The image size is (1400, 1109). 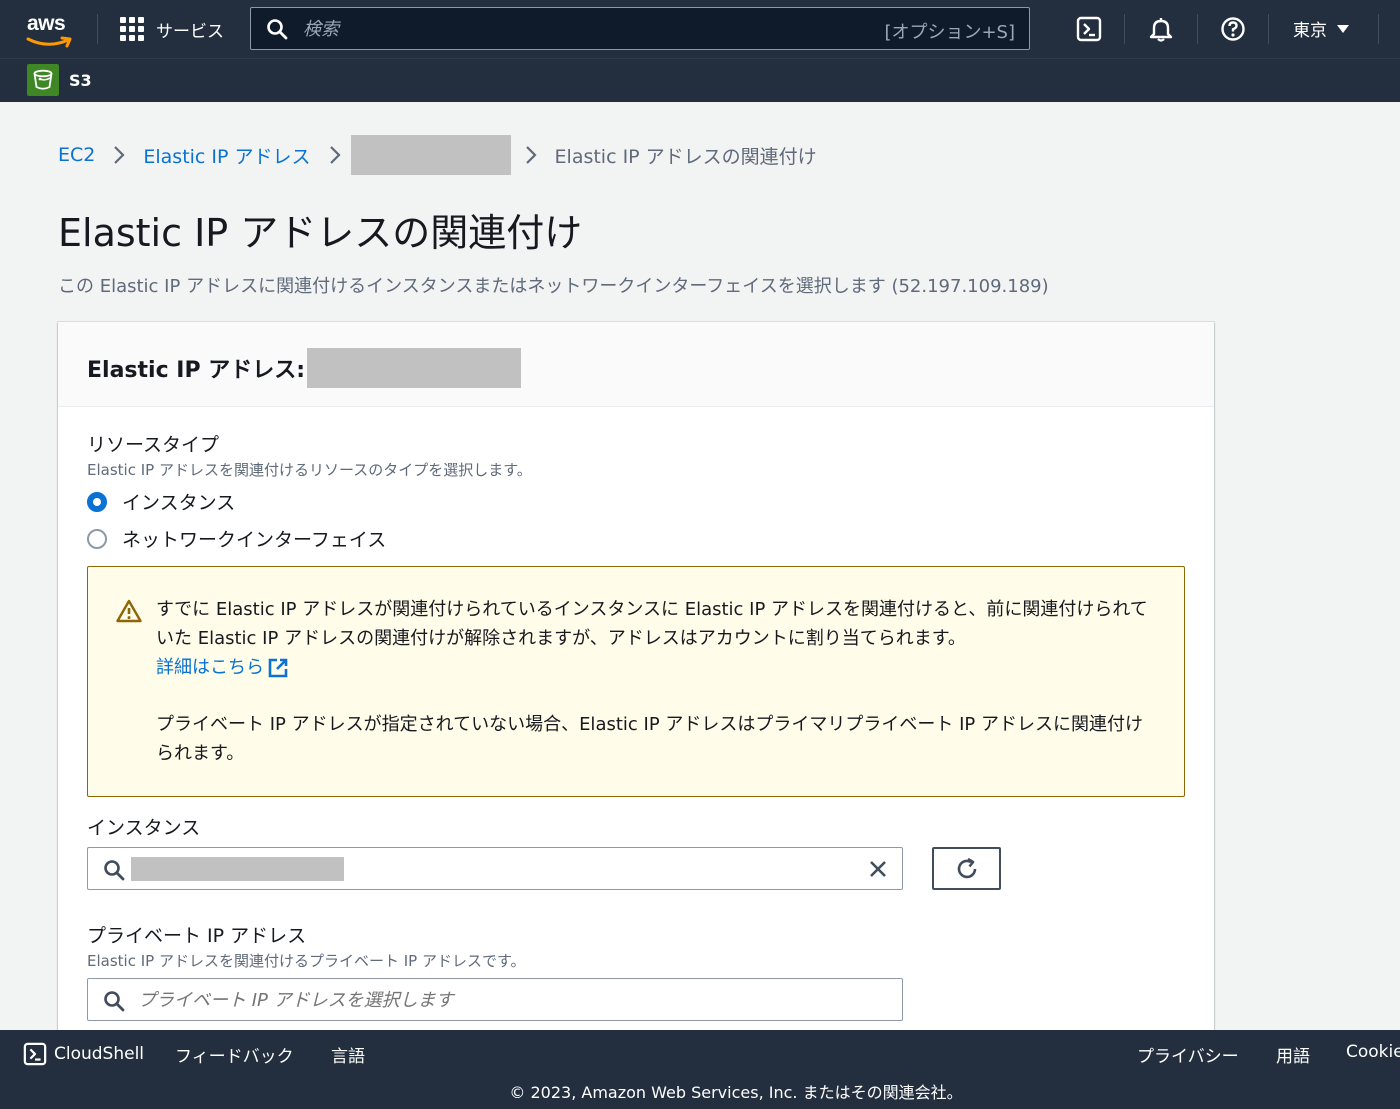 What do you see at coordinates (43, 80) in the screenshot?
I see `s3-bucket-icon` at bounding box center [43, 80].